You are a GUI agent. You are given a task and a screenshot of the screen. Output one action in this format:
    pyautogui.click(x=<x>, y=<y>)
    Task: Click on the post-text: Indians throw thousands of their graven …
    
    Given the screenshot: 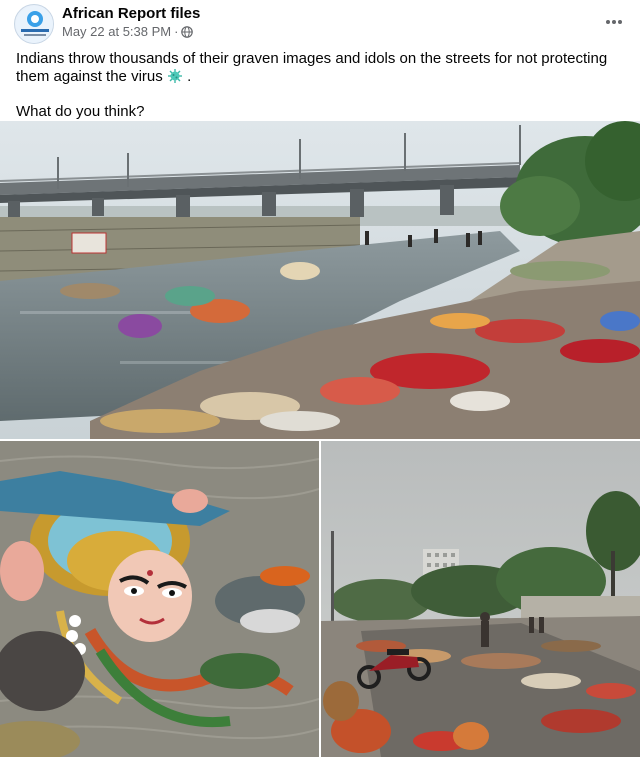 What is the action you would take?
    pyautogui.click(x=321, y=85)
    